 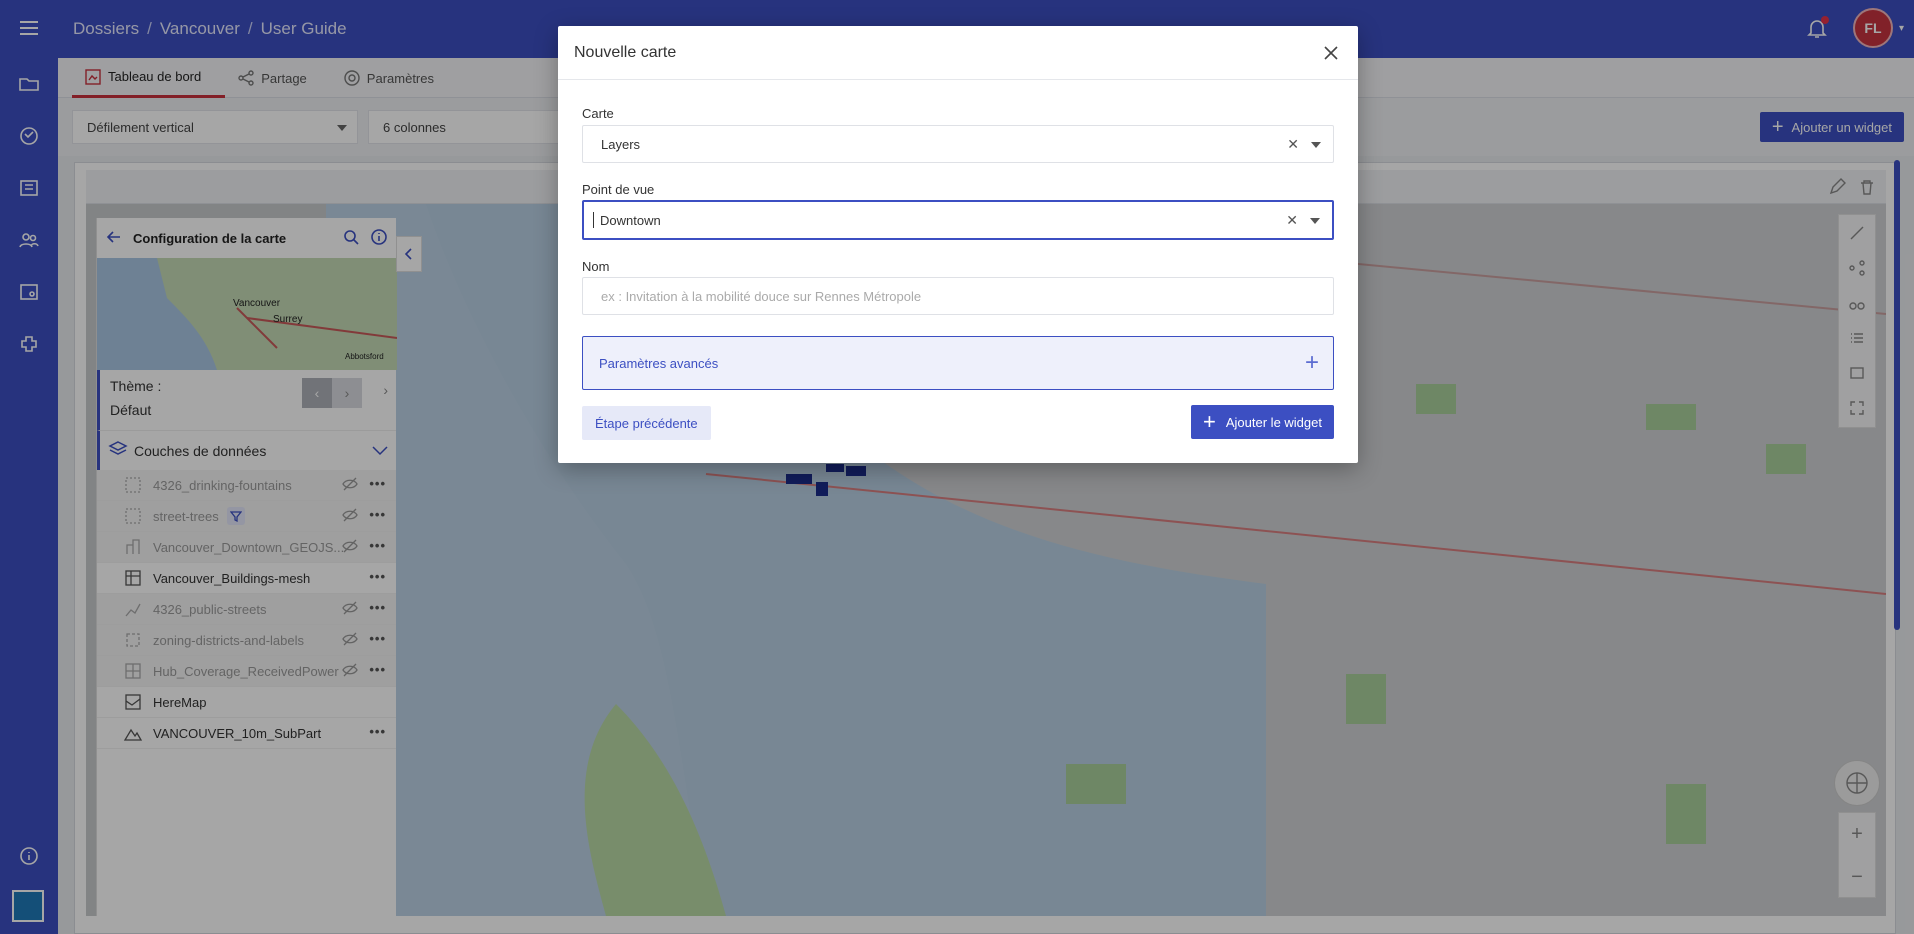 I want to click on viewpoint-field-label: Point de vue, so click(x=618, y=189).